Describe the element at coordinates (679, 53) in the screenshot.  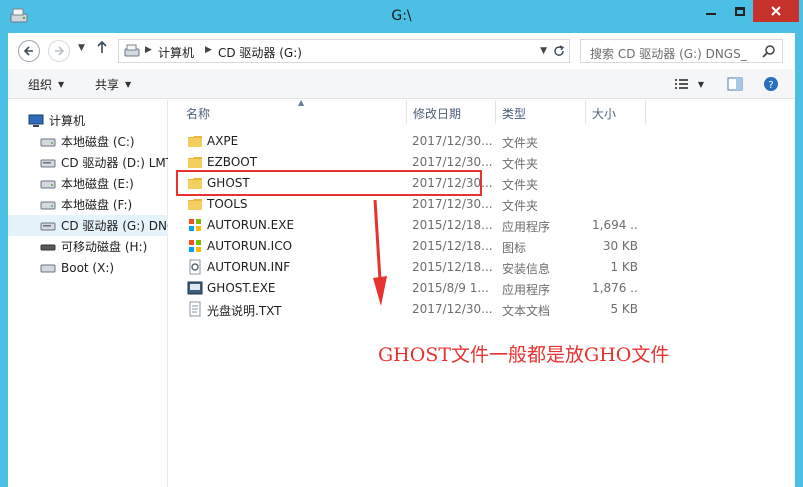
I see `search-input: 搜索 CD 驱动器 (G:) DNGS_` at that location.